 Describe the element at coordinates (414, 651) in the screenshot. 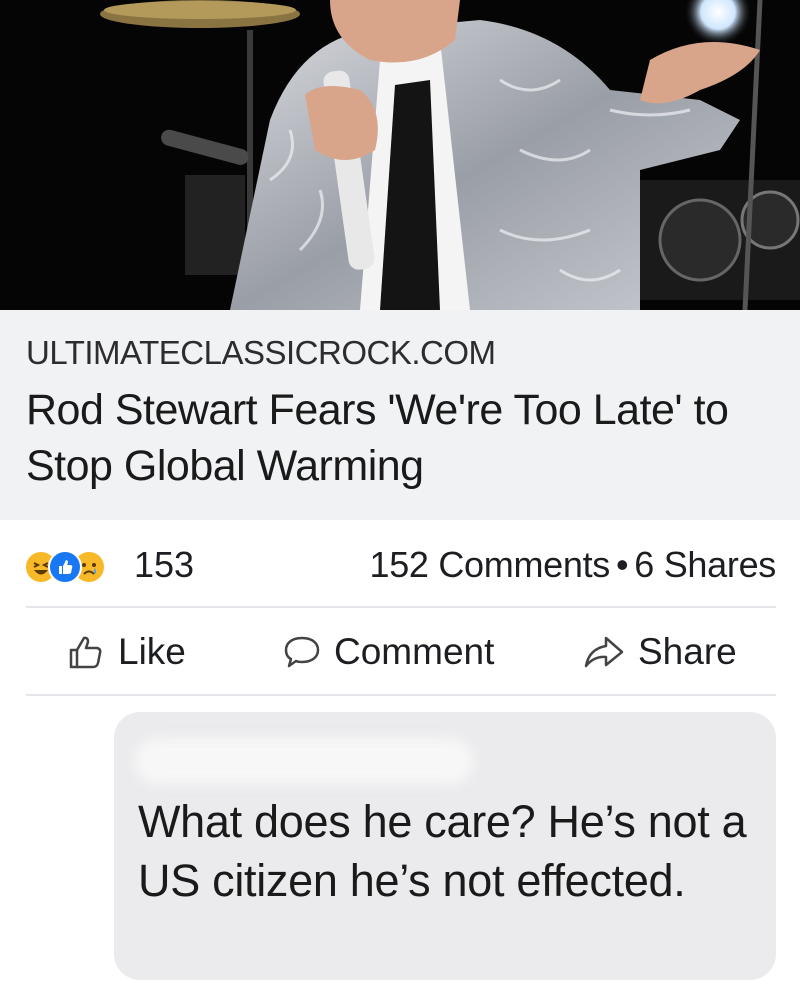

I see `comment-label: Comment` at that location.